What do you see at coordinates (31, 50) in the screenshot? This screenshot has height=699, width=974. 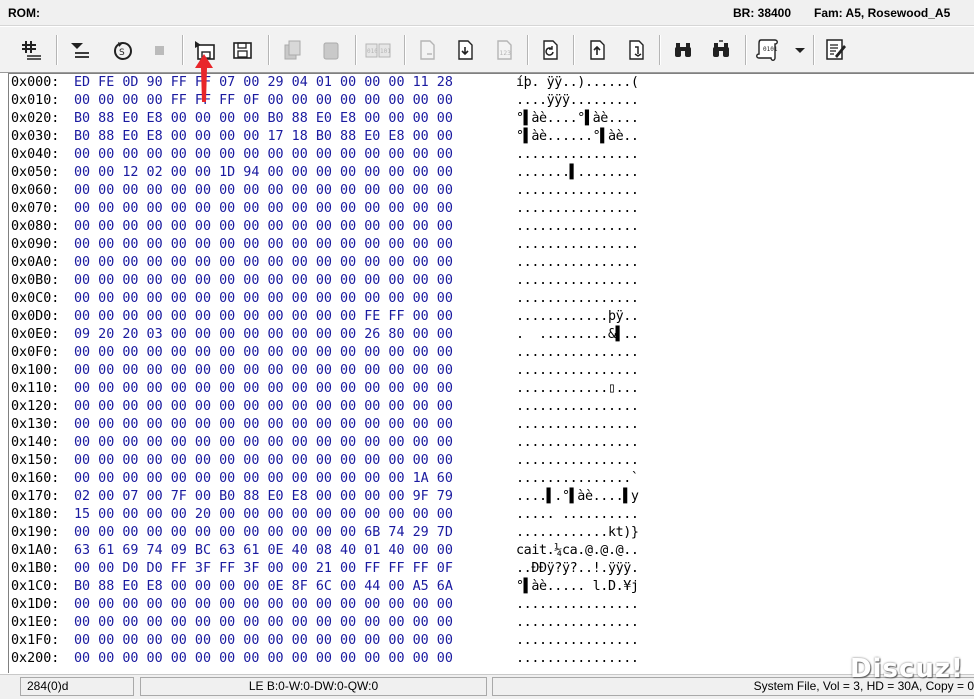 I see `hash-icon` at bounding box center [31, 50].